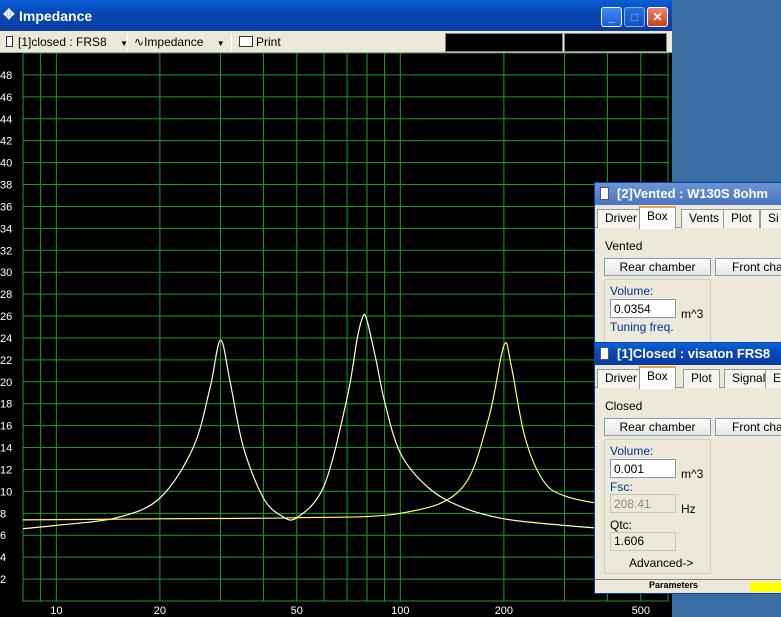  Describe the element at coordinates (6, 98) in the screenshot. I see `y-tick-label: 46` at that location.